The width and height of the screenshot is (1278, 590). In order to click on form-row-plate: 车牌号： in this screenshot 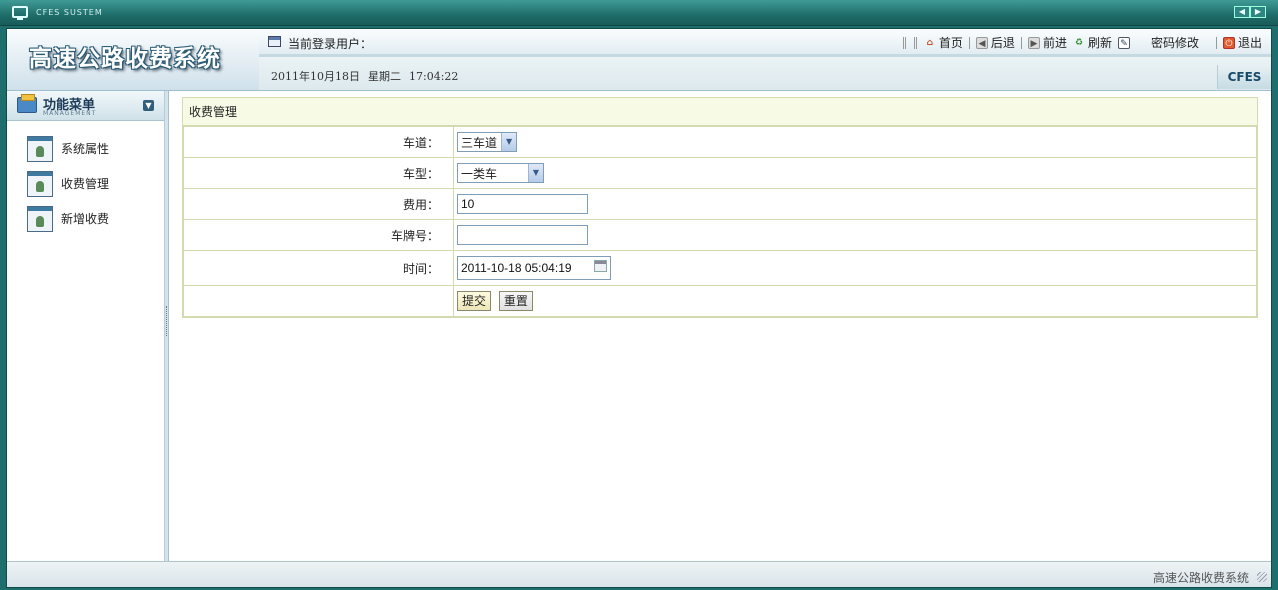, I will do `click(720, 235)`.